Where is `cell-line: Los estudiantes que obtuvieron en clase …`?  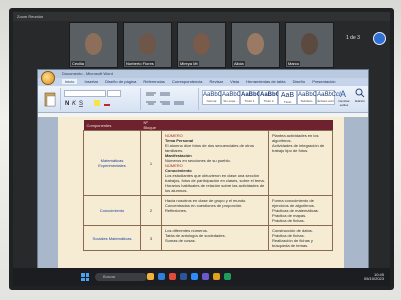
cell-line: Los estudiantes que obtuvieron en clase … is located at coordinates (215, 178).